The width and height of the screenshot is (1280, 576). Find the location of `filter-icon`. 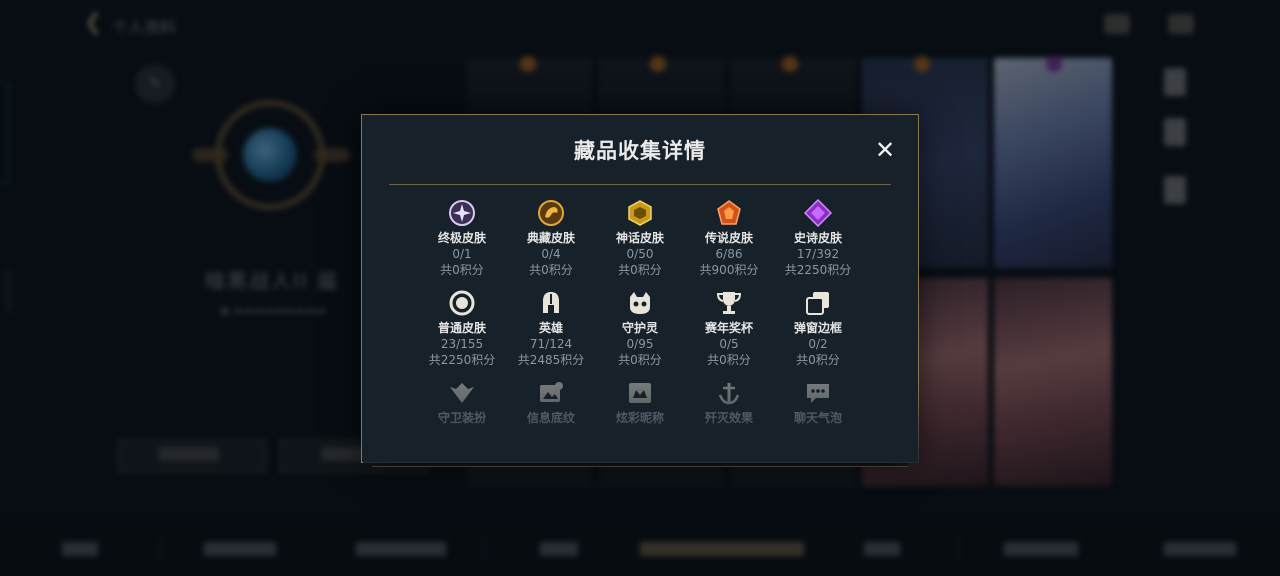

filter-icon is located at coordinates (1175, 82).